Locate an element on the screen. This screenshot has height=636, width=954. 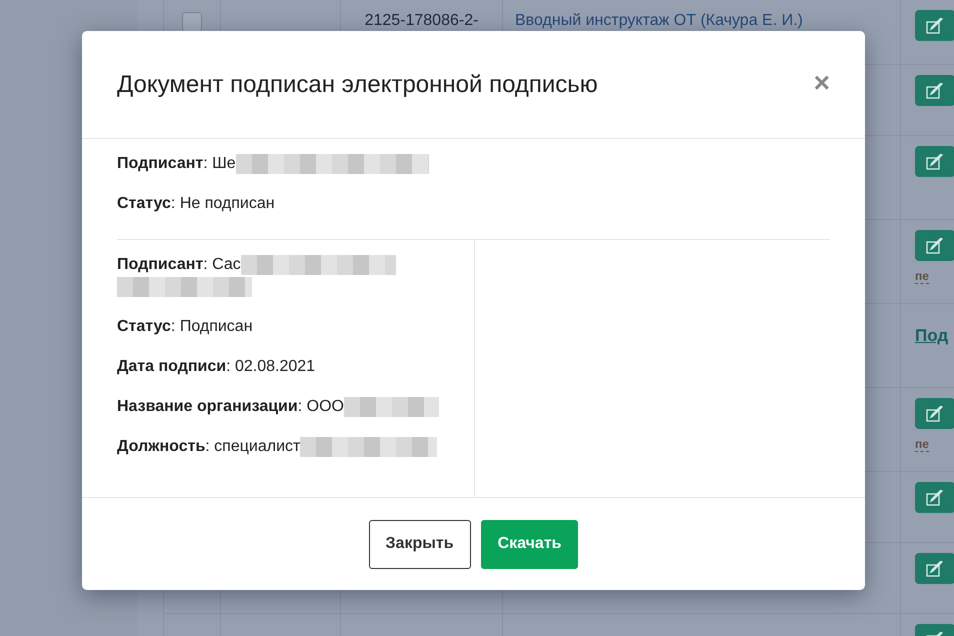
document-link: Вводный инструктаж ОТ (Качура Е. И.) is located at coordinates (659, 21).